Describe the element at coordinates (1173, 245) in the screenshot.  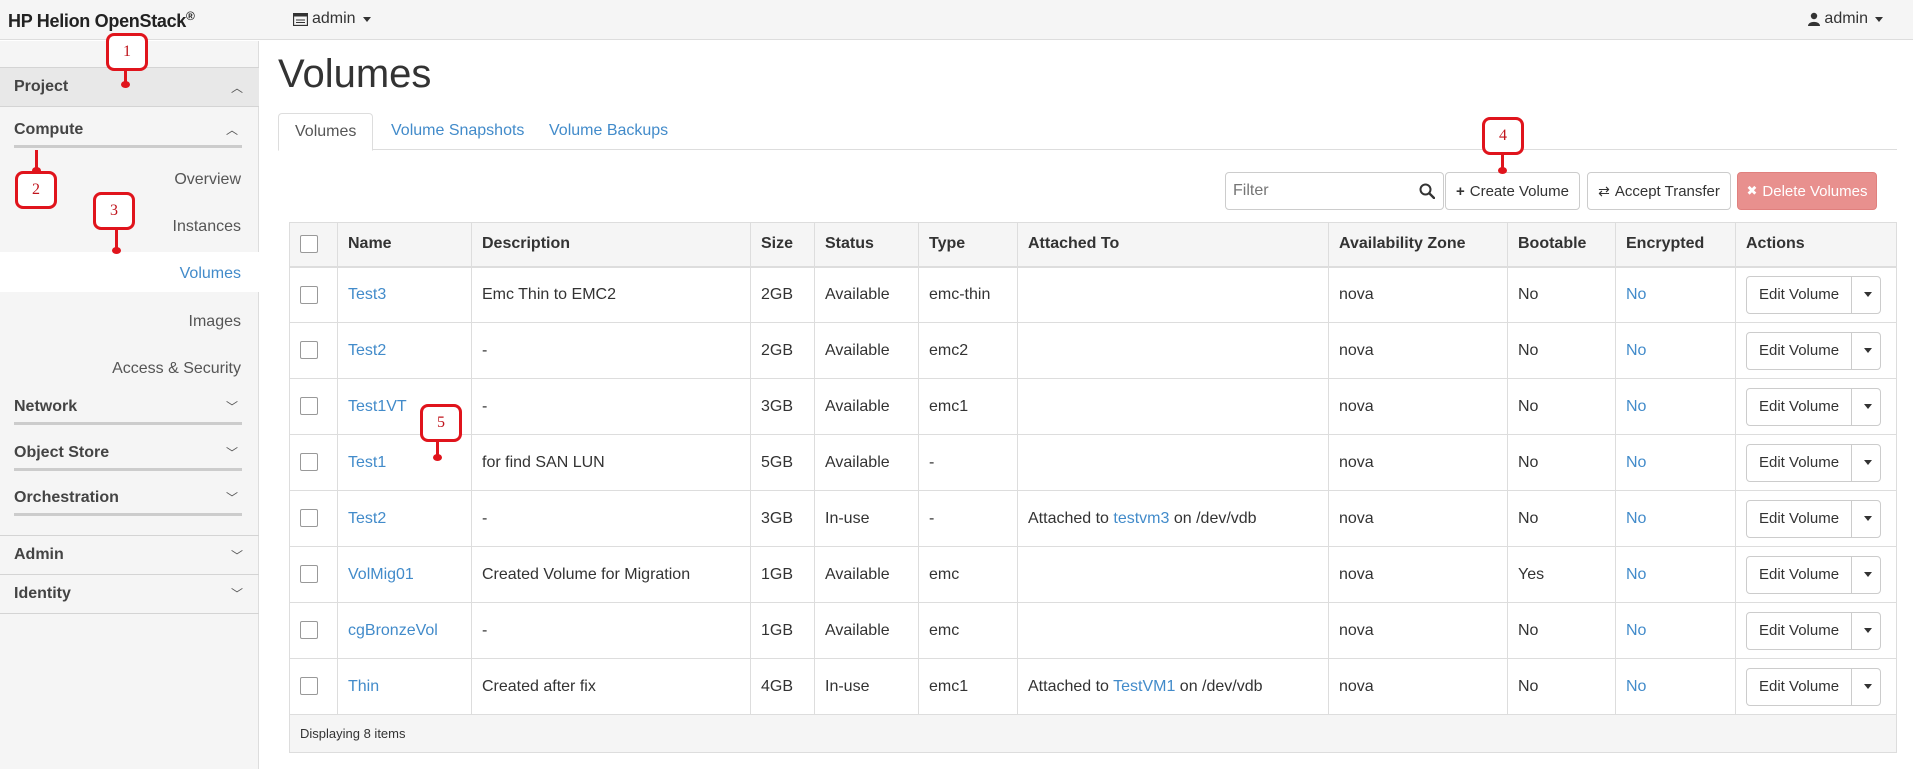
I see `column-header-attached-to: Attached To` at that location.